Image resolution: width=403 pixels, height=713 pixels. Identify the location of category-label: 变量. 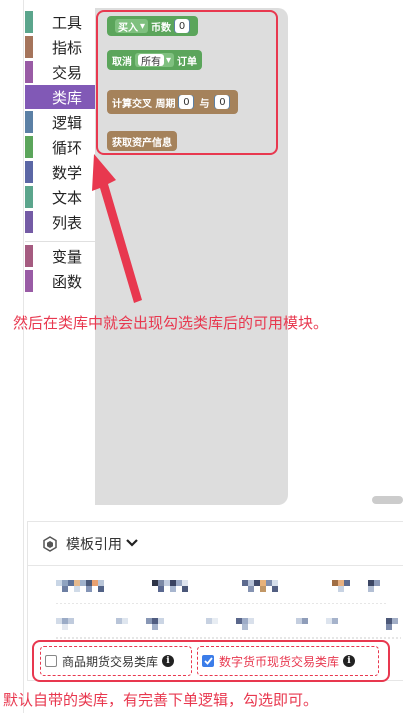
(67, 256).